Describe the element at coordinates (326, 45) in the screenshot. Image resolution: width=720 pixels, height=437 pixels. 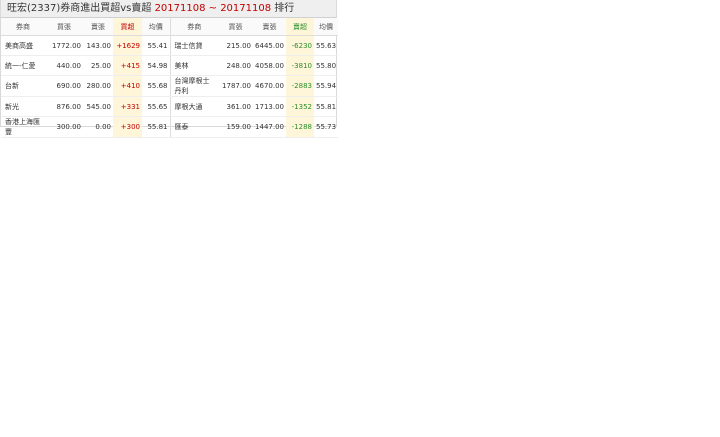
I see `sell-broker-avg: 55.63` at that location.